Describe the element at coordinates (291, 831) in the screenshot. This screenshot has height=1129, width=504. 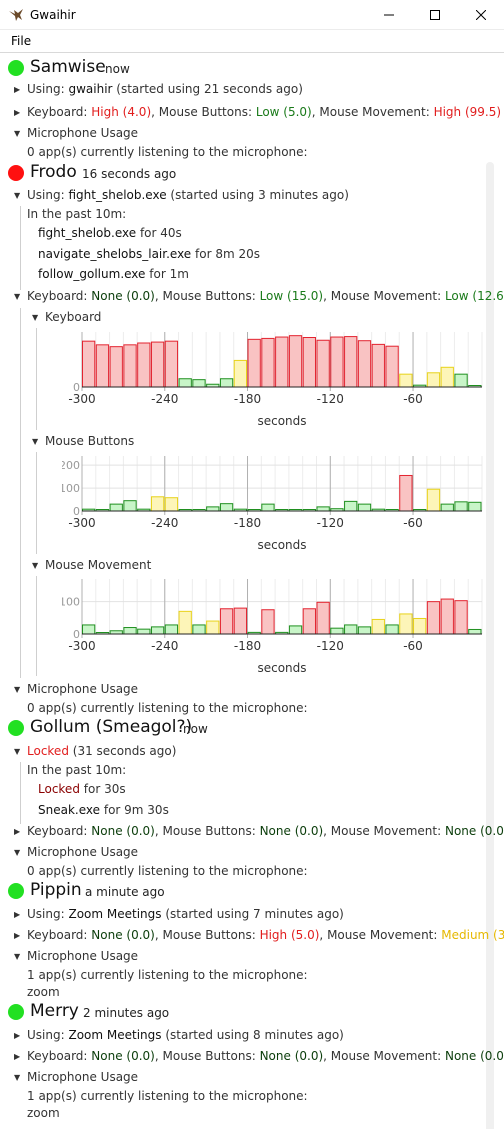
I see `mouse-buttons-value: None (0.0)` at that location.